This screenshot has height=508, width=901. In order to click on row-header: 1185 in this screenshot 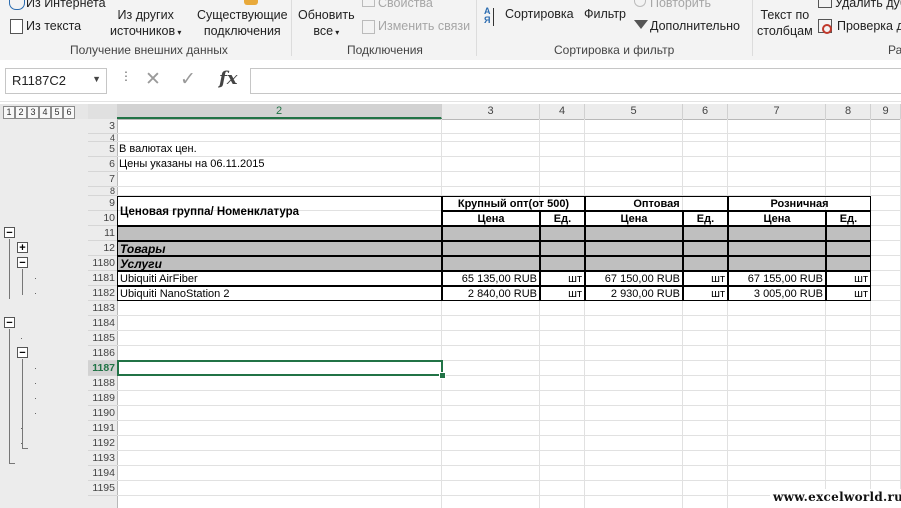, I will do `click(102, 338)`.